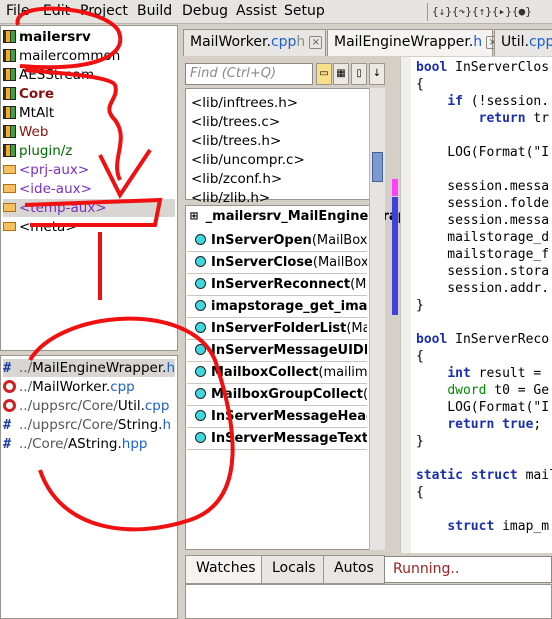 This screenshot has width=552, height=619. I want to click on code-line: LOG(Format("I, so click(483, 152).